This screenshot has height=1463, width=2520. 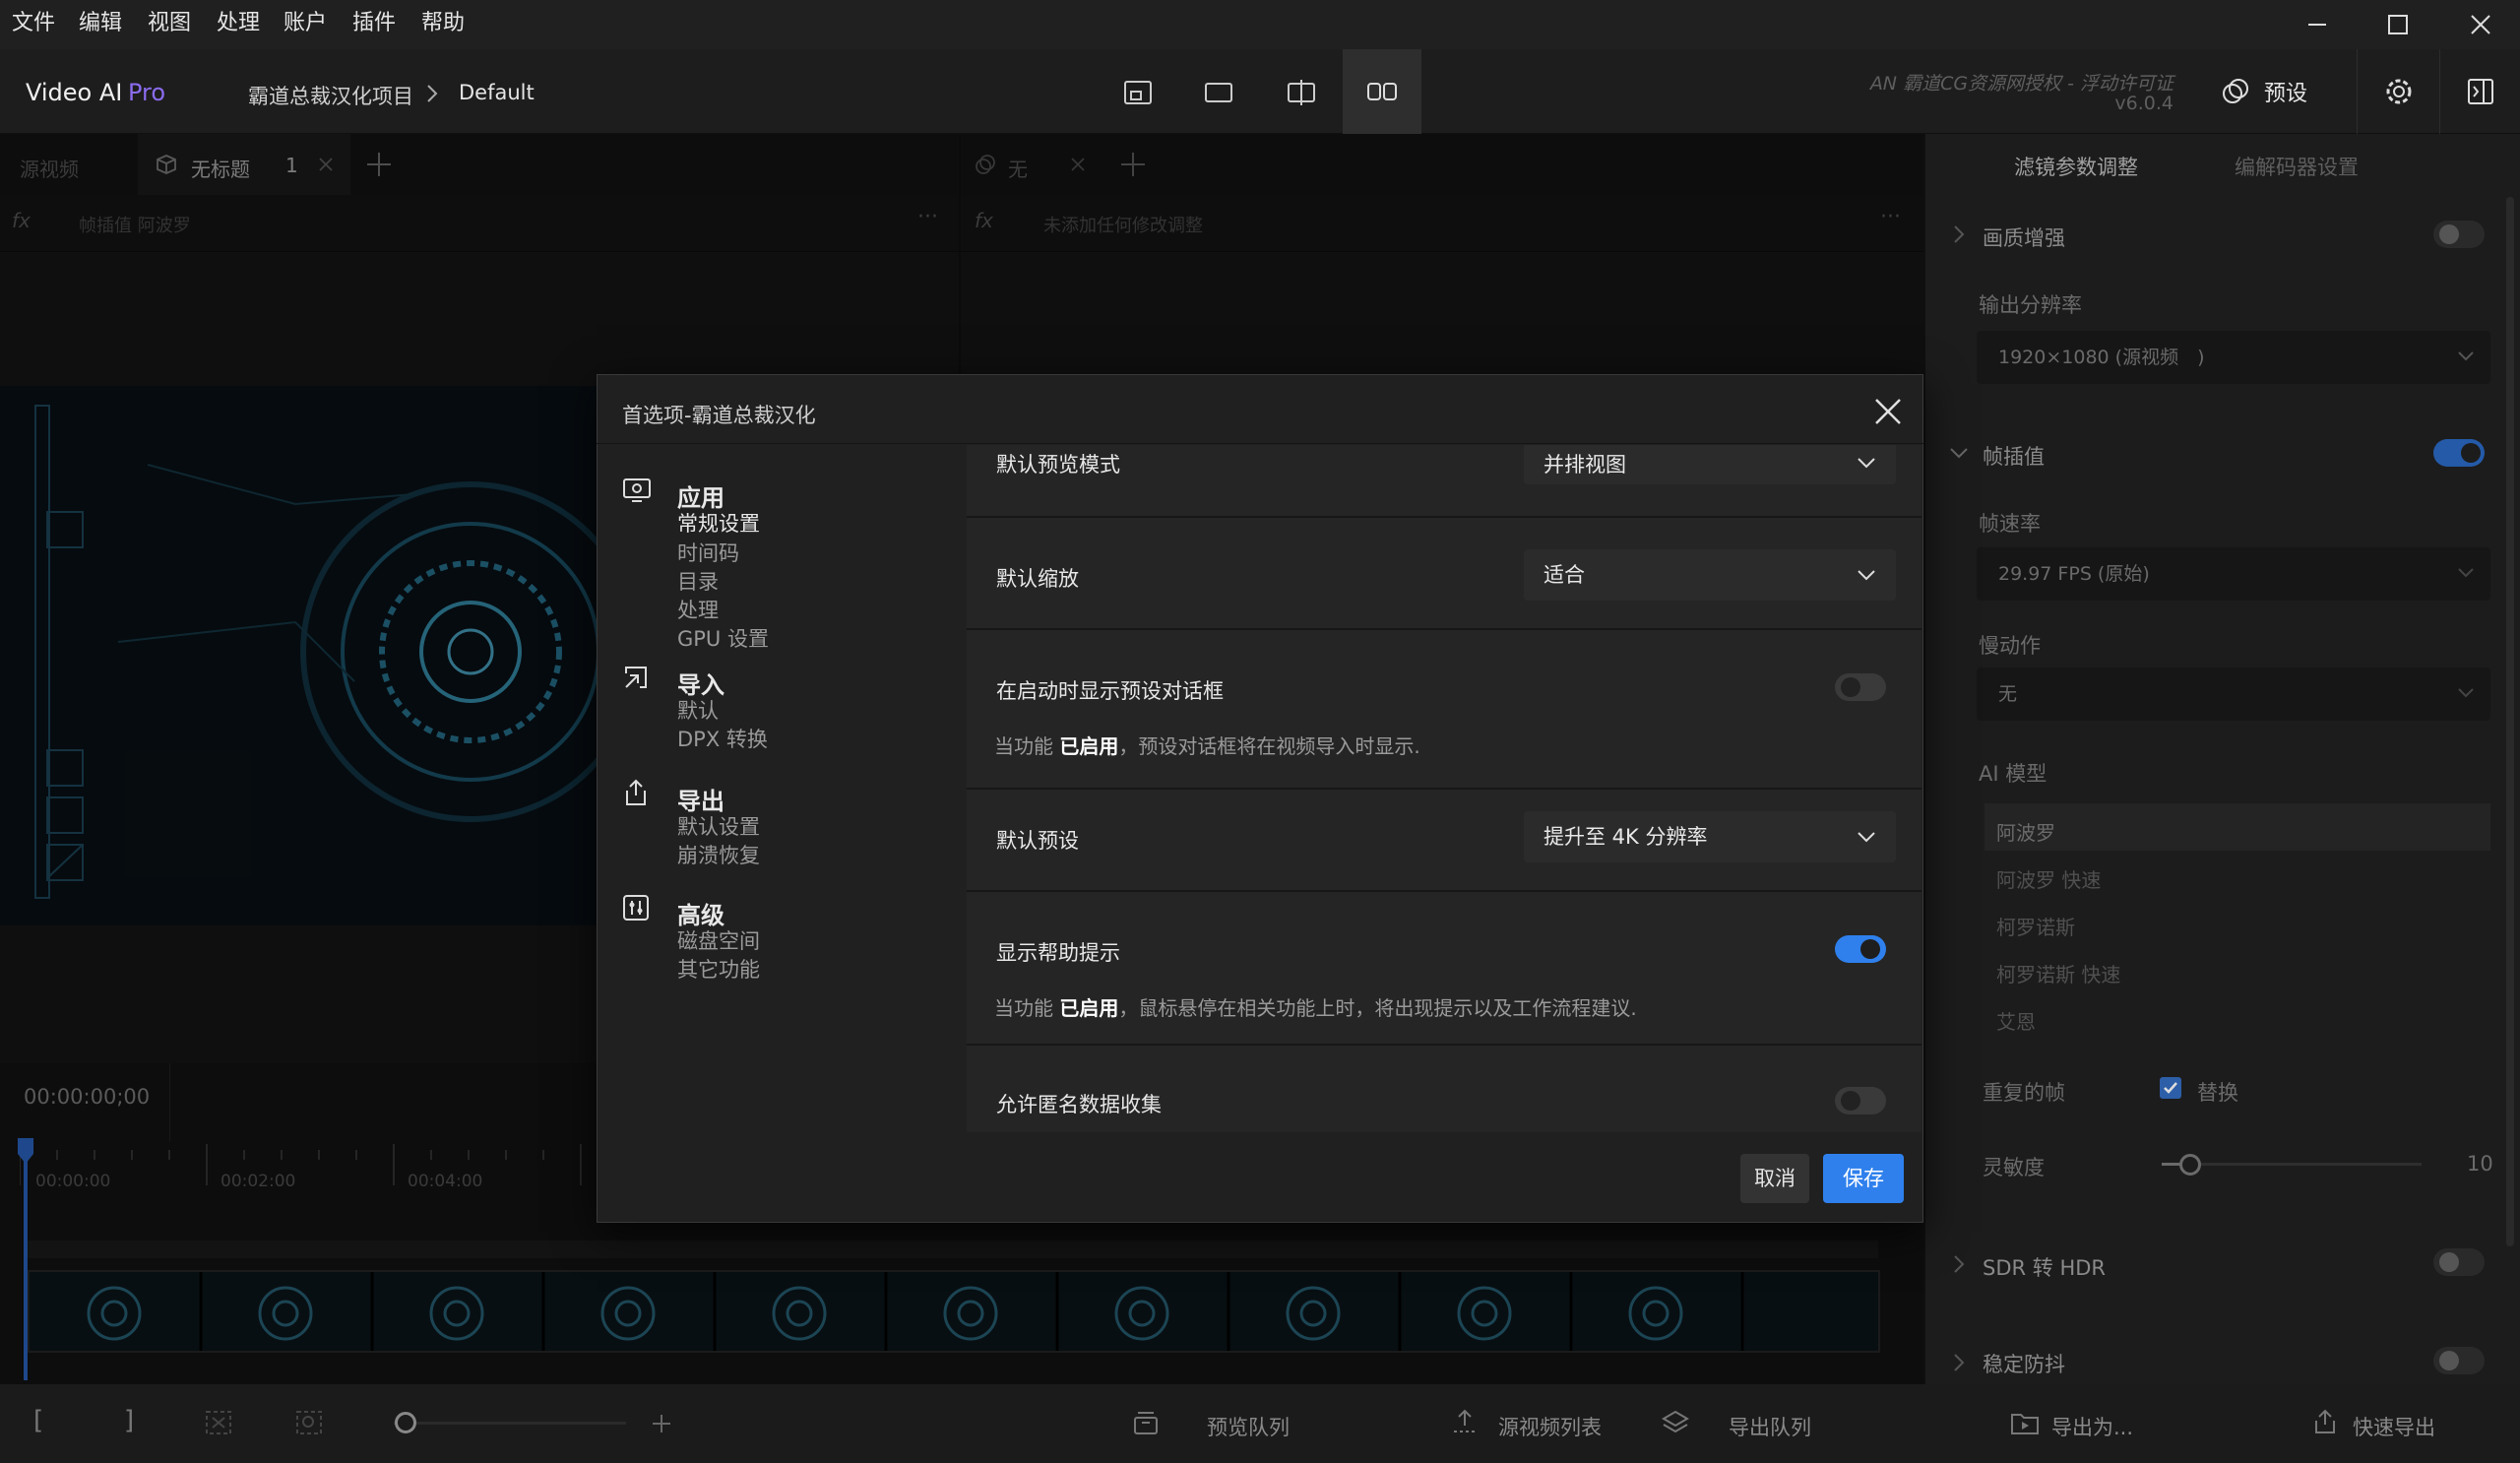 What do you see at coordinates (1860, 949) in the screenshot?
I see `help-tips-toggle` at bounding box center [1860, 949].